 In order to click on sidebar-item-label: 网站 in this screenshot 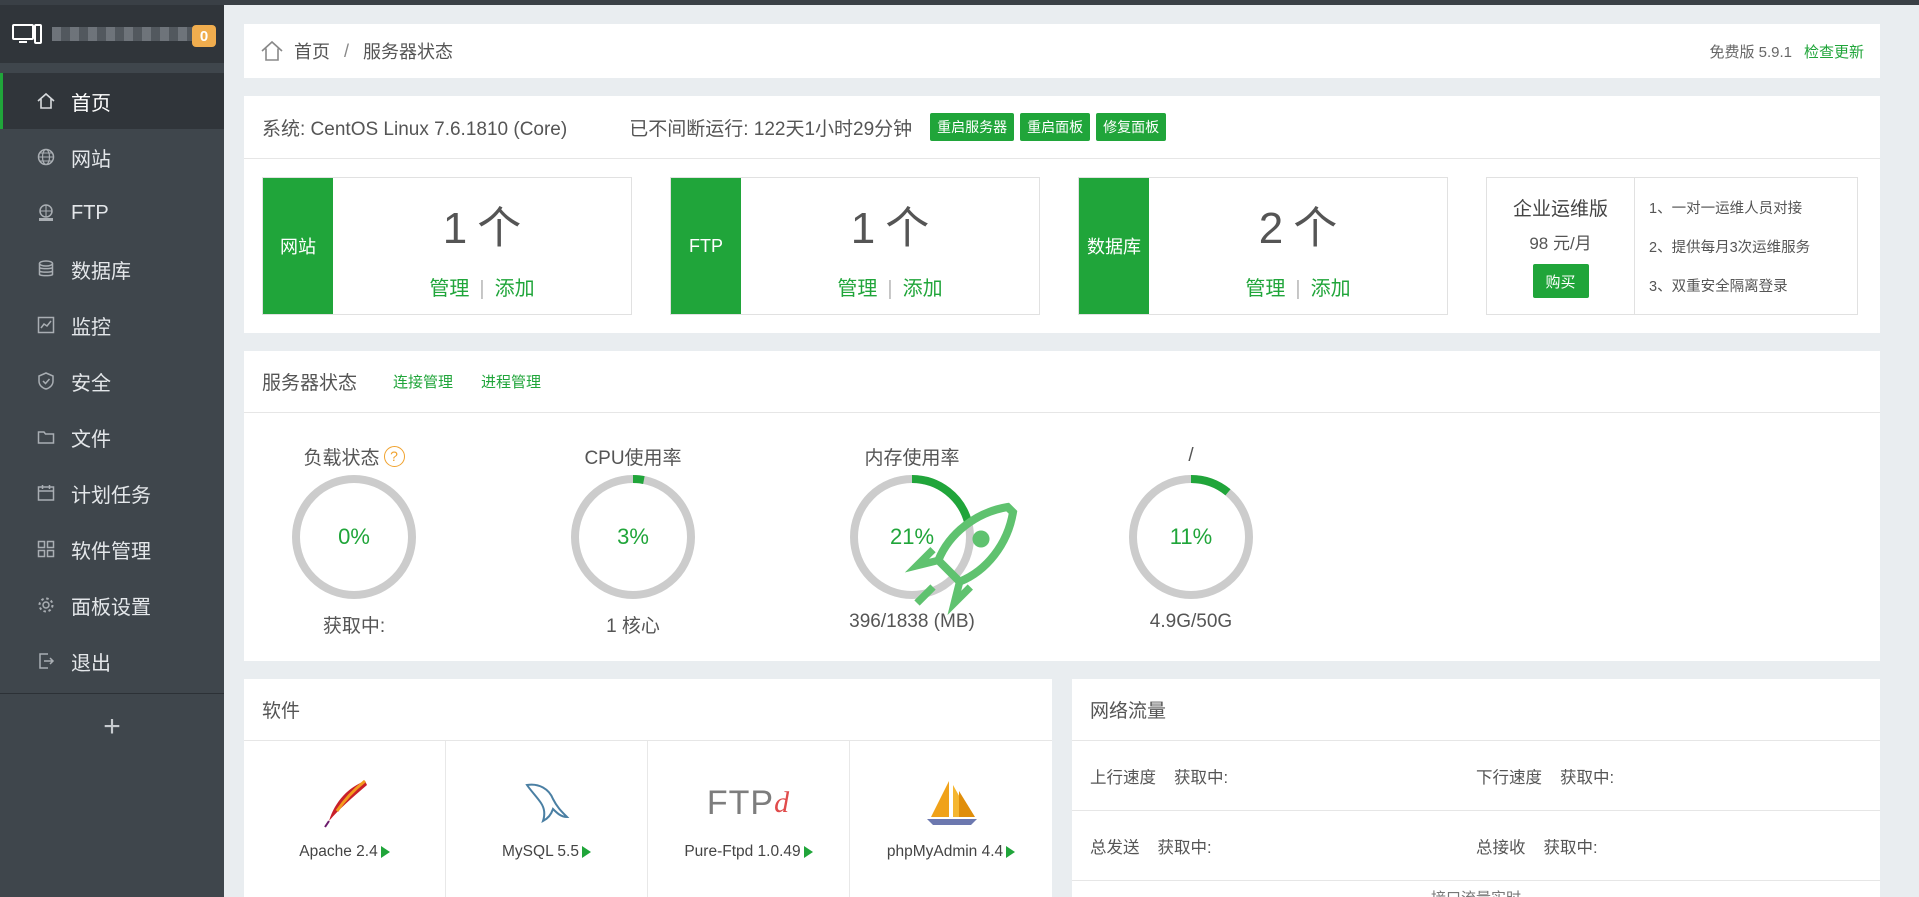, I will do `click(91, 159)`.